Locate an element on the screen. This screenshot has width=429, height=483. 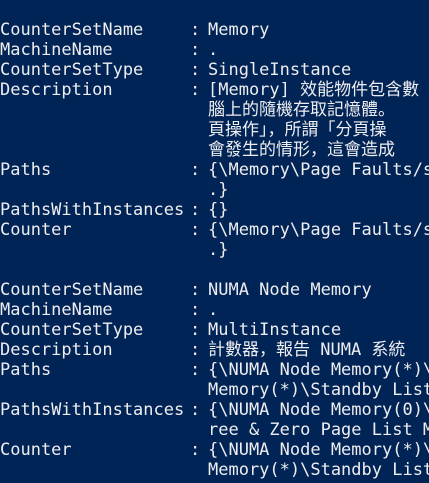
property-row: Counter : {\Memory\Page Faults/s is located at coordinates (214, 230).